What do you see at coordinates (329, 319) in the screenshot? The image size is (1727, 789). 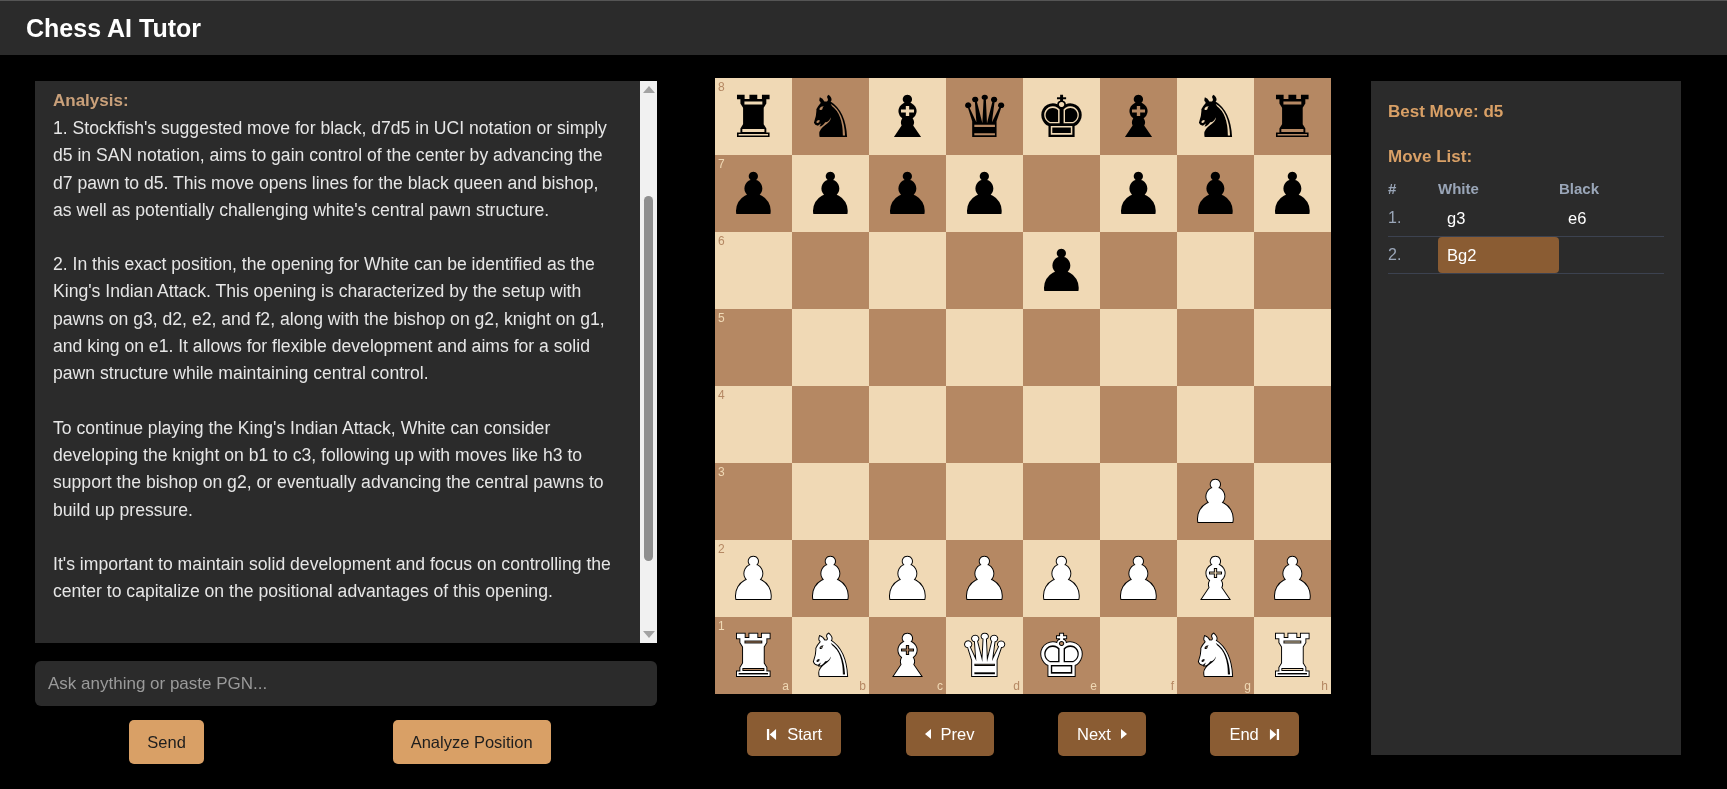 I see `analysis-paragraph: 2. In this exact position, the opening for White can be identified as the King's Indian Attack. This opening is characterized by the setup with pawns on g3, d2, e2, and f2, along with the bishop on g2, knight on g1, and king on e1. It allows for flexible development and aims for a solid pawn structure while maintaining central control.` at bounding box center [329, 319].